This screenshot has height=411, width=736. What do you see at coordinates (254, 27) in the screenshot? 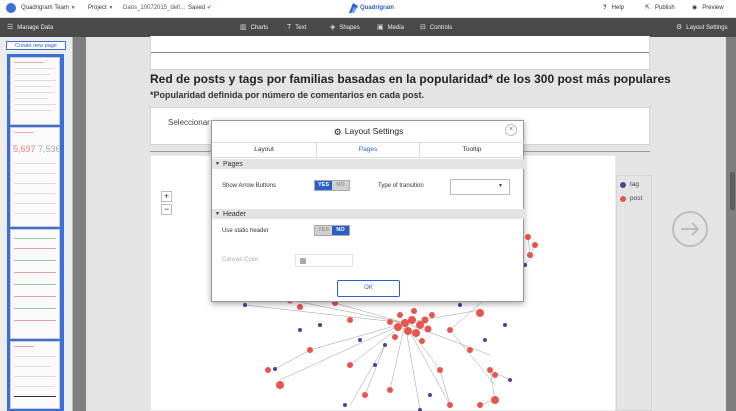
I see `charts-button: ▥ Charts` at bounding box center [254, 27].